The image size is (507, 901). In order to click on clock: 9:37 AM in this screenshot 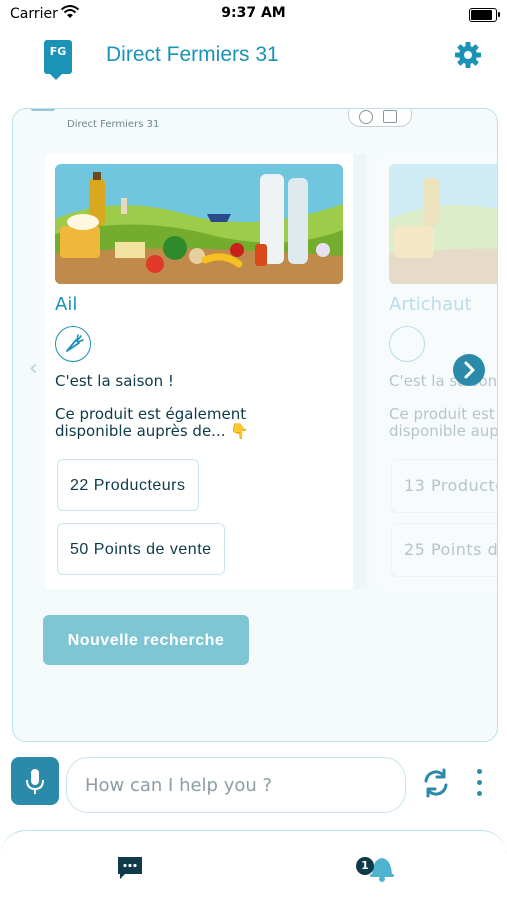, I will do `click(253, 13)`.